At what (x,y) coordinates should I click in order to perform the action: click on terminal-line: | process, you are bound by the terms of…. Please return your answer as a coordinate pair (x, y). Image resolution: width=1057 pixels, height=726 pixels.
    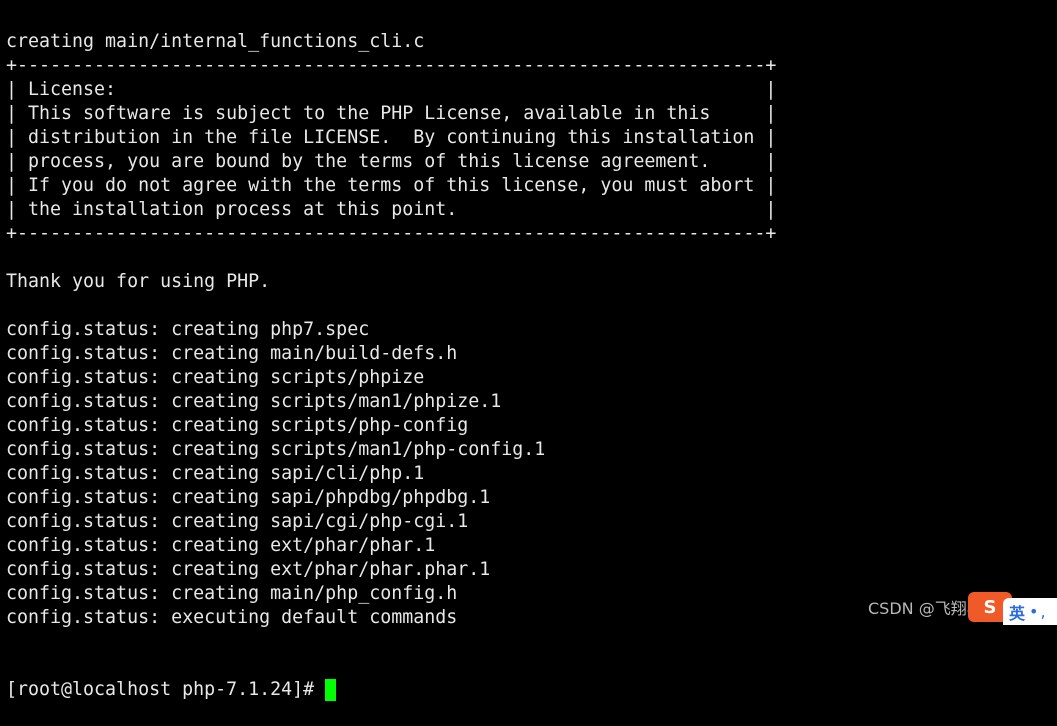
    Looking at the image, I should click on (391, 161).